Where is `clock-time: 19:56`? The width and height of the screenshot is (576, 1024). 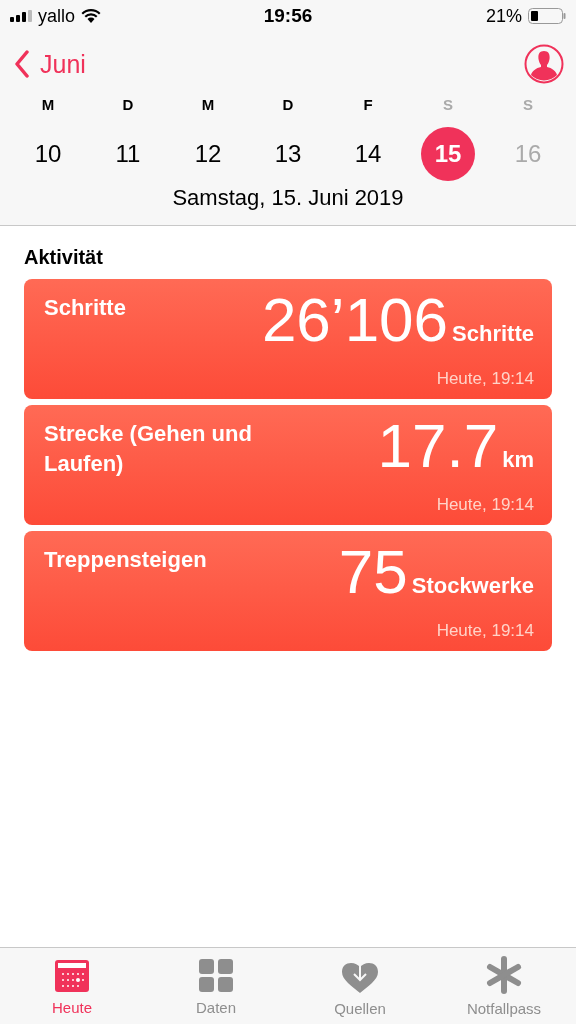
clock-time: 19:56 is located at coordinates (288, 16).